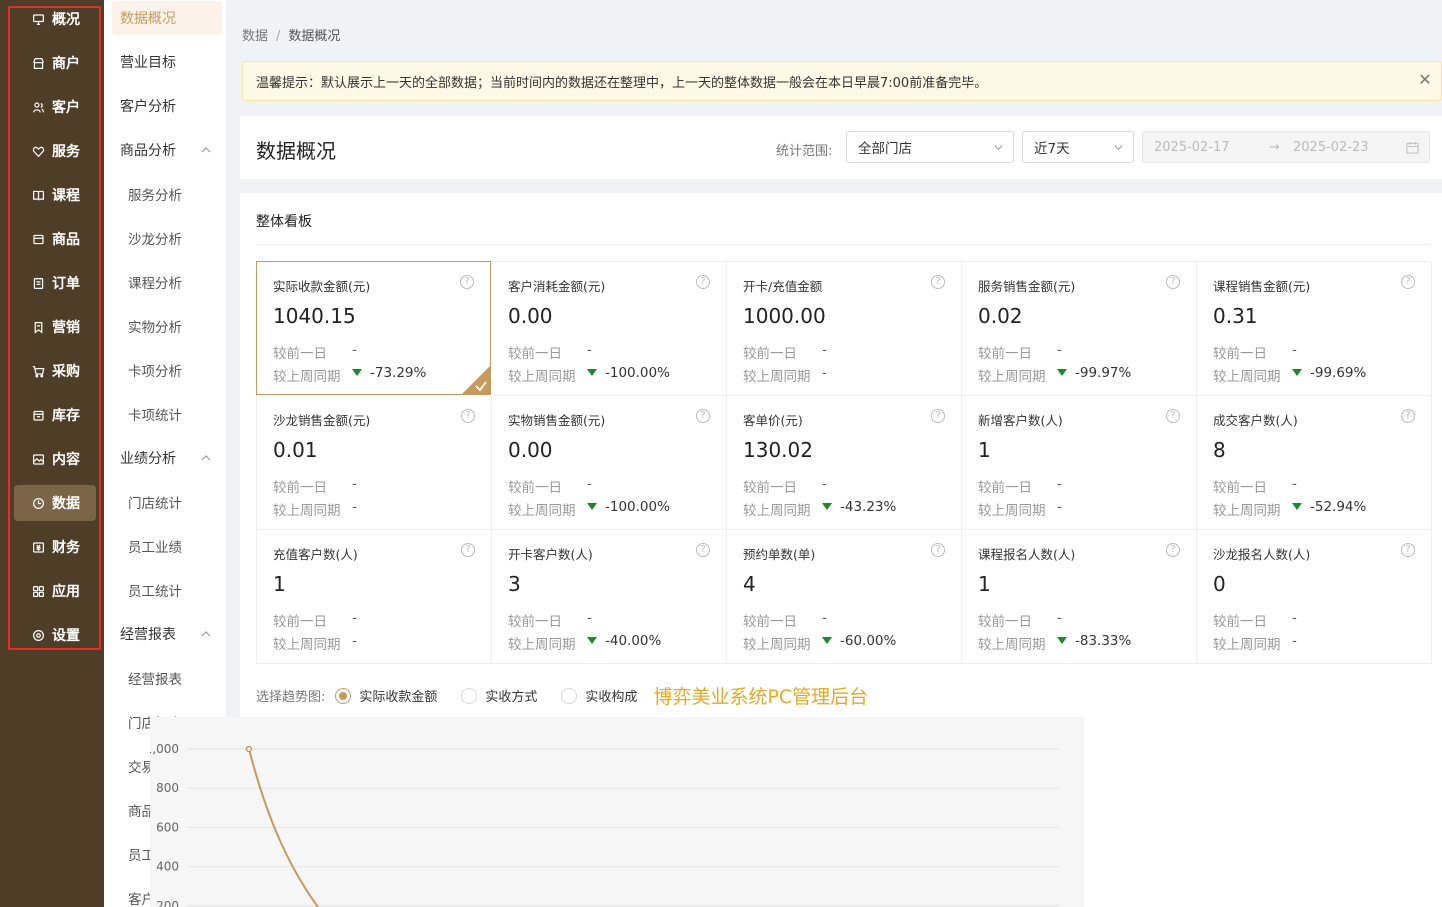 This screenshot has height=907, width=1442. Describe the element at coordinates (1314, 329) in the screenshot. I see `metric-card: 课程销售金额(元)? 0.31 较前一日 - 较上周同期 -99.69%` at that location.